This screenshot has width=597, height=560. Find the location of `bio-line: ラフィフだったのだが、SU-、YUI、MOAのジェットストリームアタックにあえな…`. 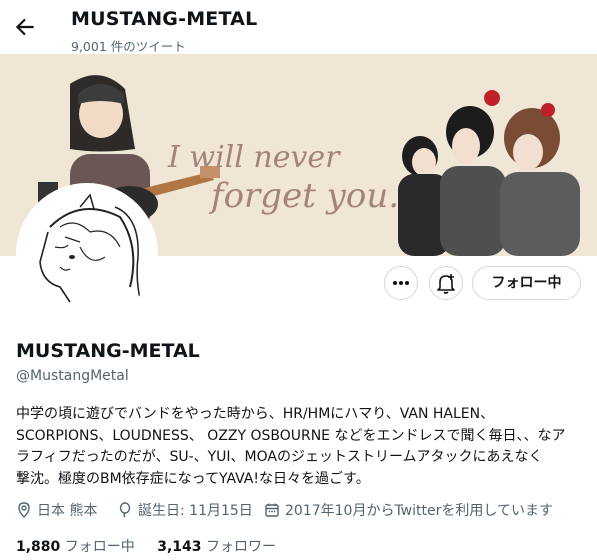

bio-line: ラフィフだったのだが、SU-、YUI、MOAのジェットストリームアタックにあえな… is located at coordinates (279, 457).